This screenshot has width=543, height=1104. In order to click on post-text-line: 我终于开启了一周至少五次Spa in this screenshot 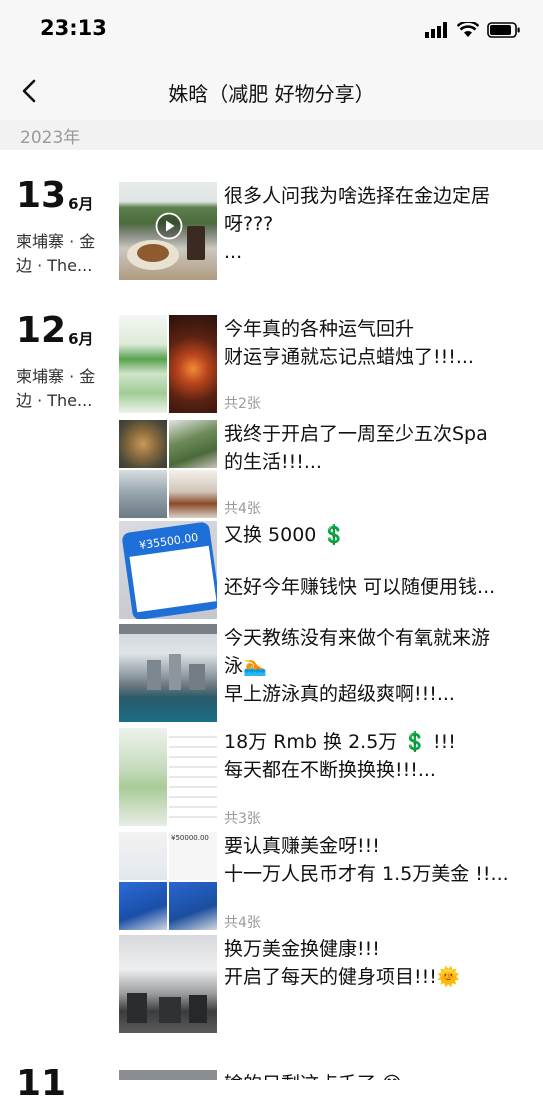, I will do `click(356, 434)`.